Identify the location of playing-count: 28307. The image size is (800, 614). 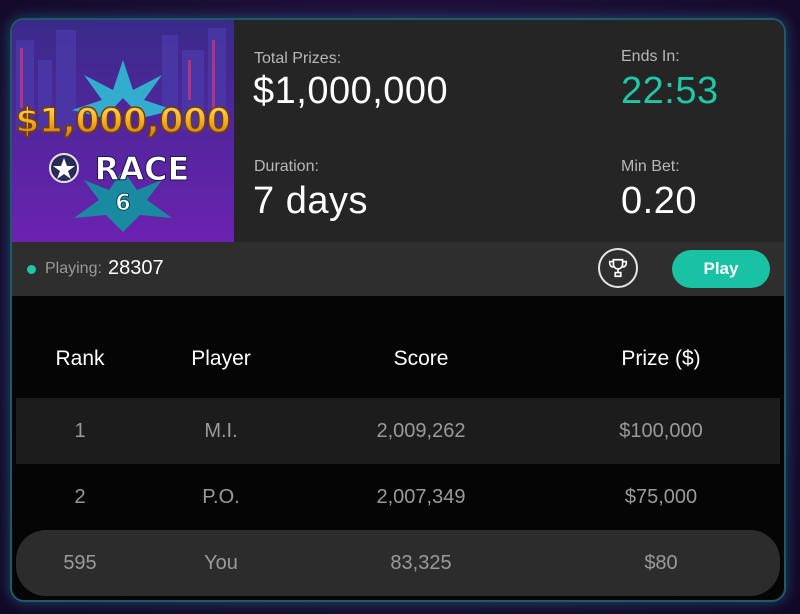
(136, 268).